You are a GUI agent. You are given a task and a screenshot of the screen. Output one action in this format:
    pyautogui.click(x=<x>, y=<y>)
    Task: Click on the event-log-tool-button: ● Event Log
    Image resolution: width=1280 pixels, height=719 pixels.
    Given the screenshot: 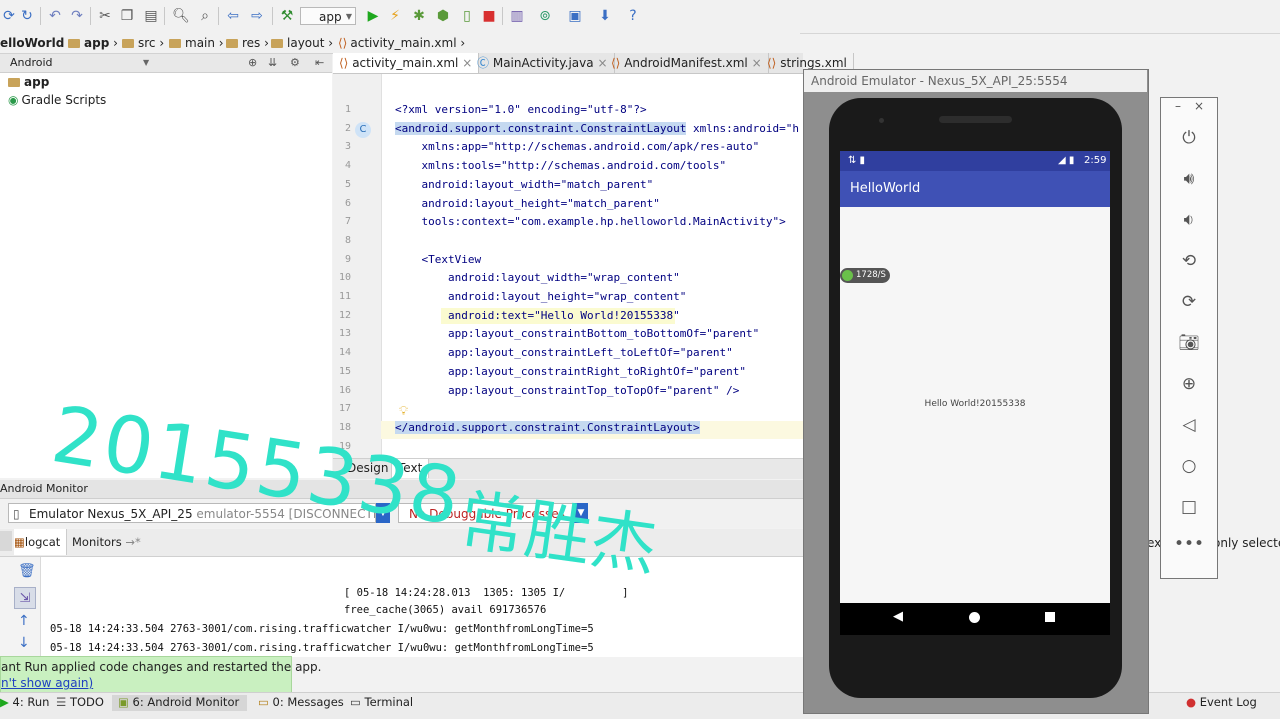 What is the action you would take?
    pyautogui.click(x=1221, y=702)
    